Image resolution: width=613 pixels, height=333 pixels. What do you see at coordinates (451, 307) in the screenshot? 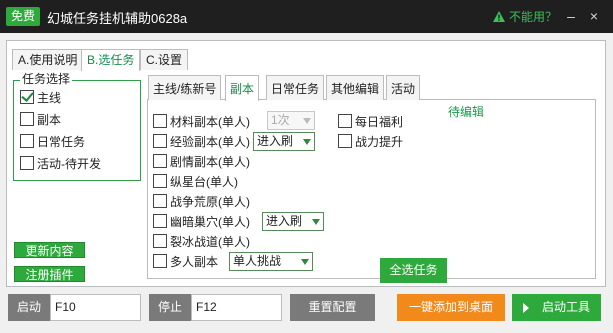
I see `add-to-desktop-button: 一键添加到桌面` at bounding box center [451, 307].